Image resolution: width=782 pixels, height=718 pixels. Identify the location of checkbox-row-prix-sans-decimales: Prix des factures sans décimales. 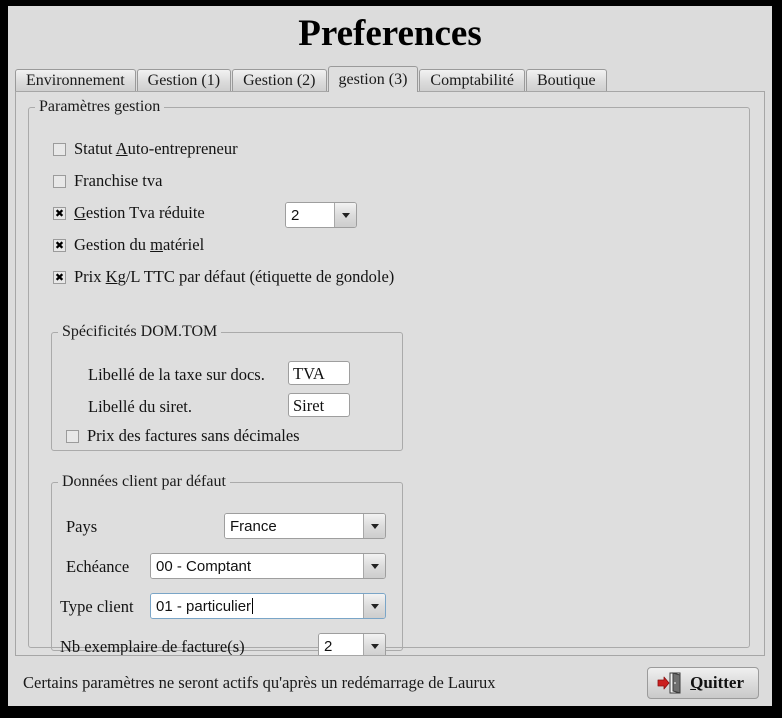
(183, 436).